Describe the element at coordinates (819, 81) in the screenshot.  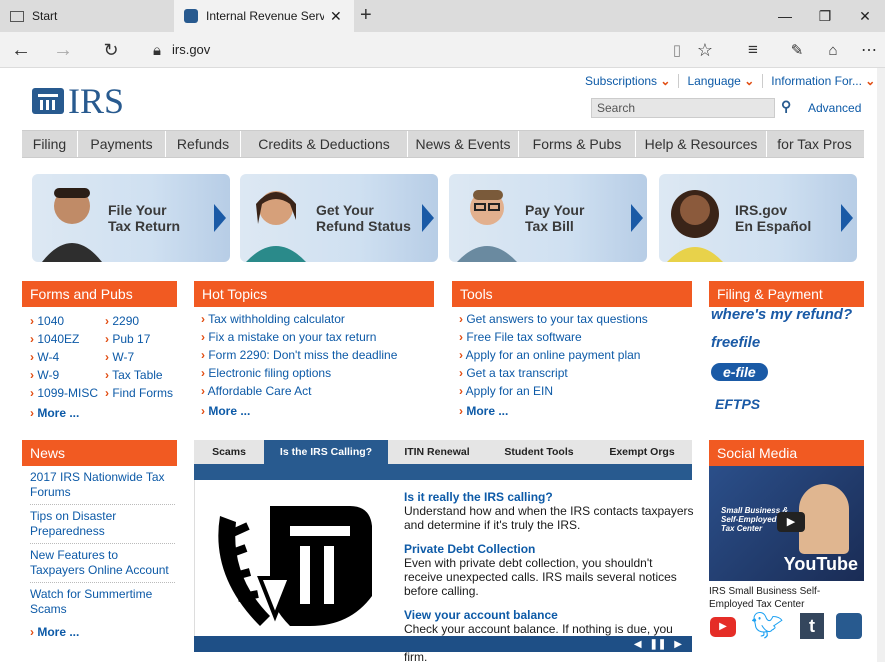
I see `information-for-link: Information For... ⌄` at that location.